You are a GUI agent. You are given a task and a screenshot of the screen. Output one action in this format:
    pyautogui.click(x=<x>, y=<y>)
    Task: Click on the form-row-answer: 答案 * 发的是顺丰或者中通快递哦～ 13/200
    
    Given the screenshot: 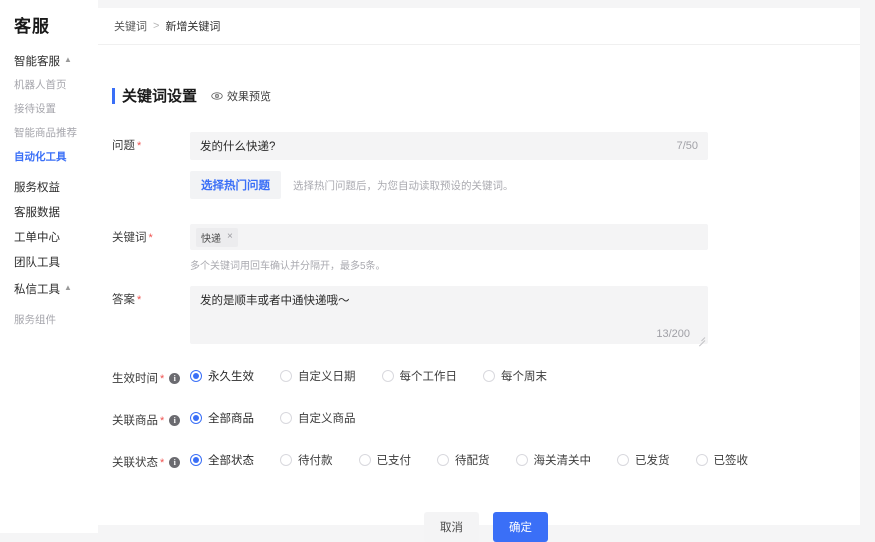 What is the action you would take?
    pyautogui.click(x=486, y=316)
    